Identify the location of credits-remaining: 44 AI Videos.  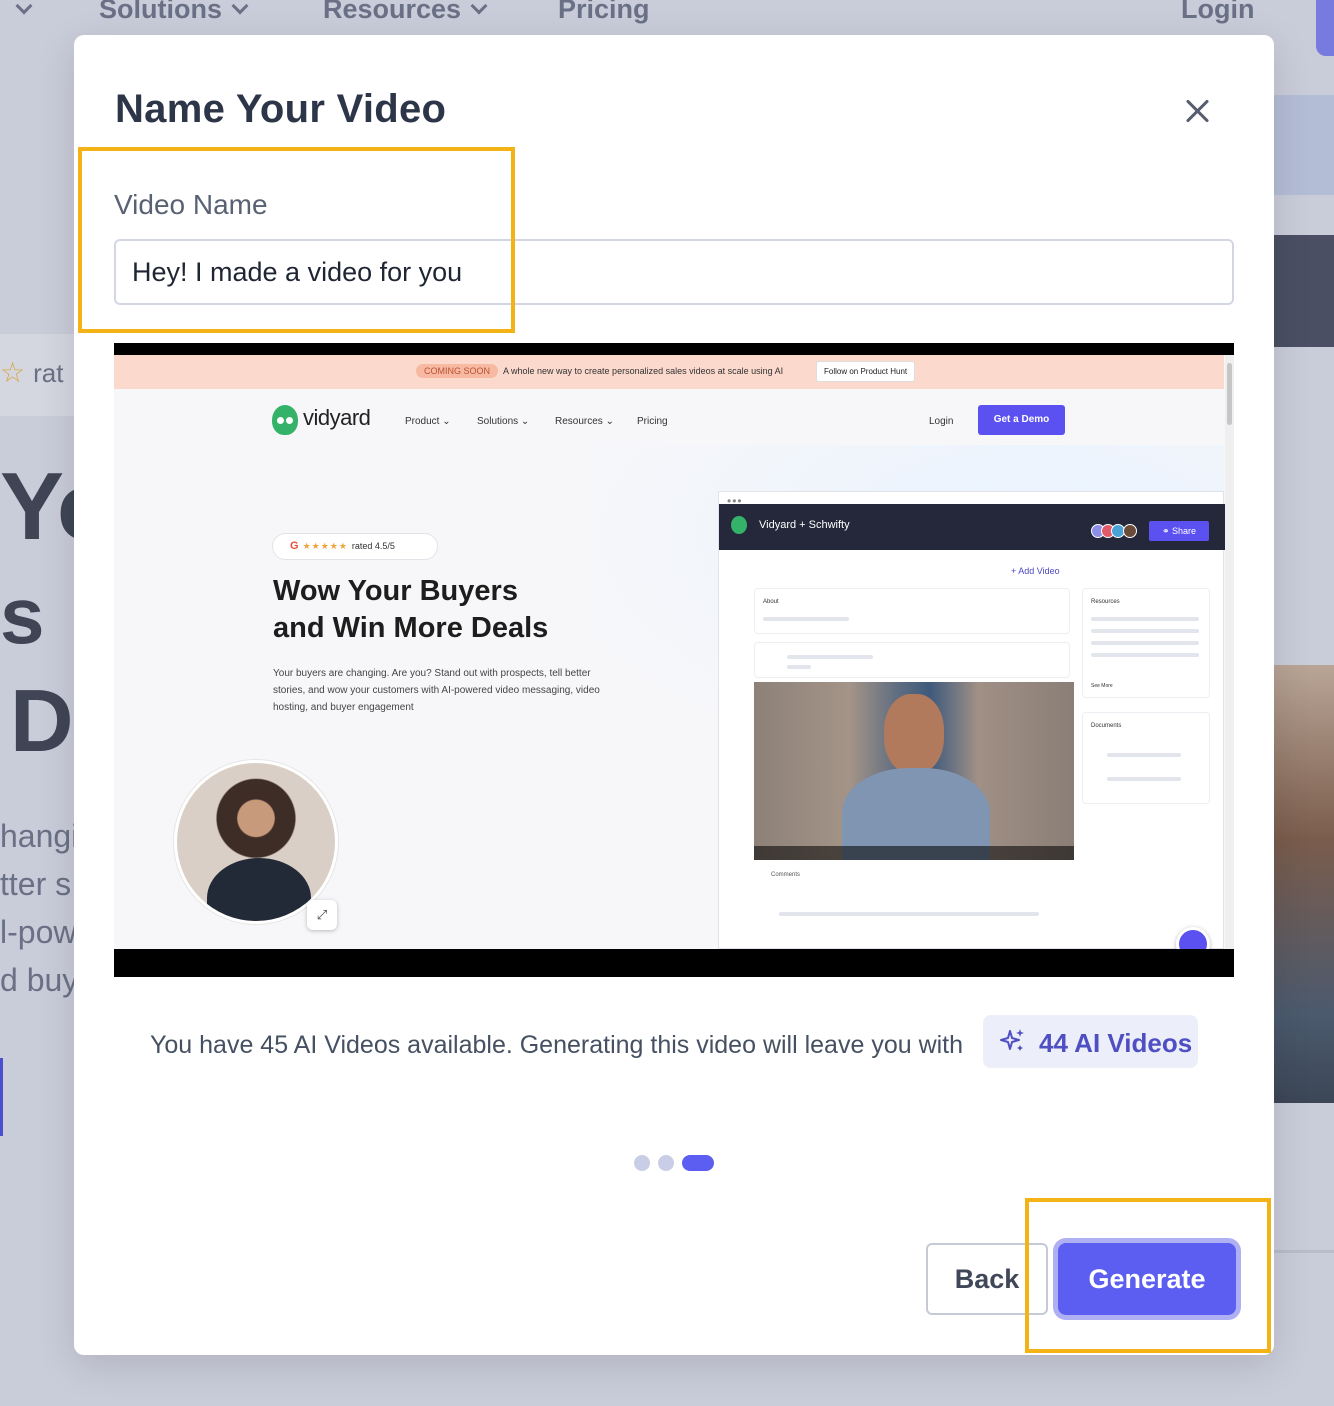
(1116, 1043).